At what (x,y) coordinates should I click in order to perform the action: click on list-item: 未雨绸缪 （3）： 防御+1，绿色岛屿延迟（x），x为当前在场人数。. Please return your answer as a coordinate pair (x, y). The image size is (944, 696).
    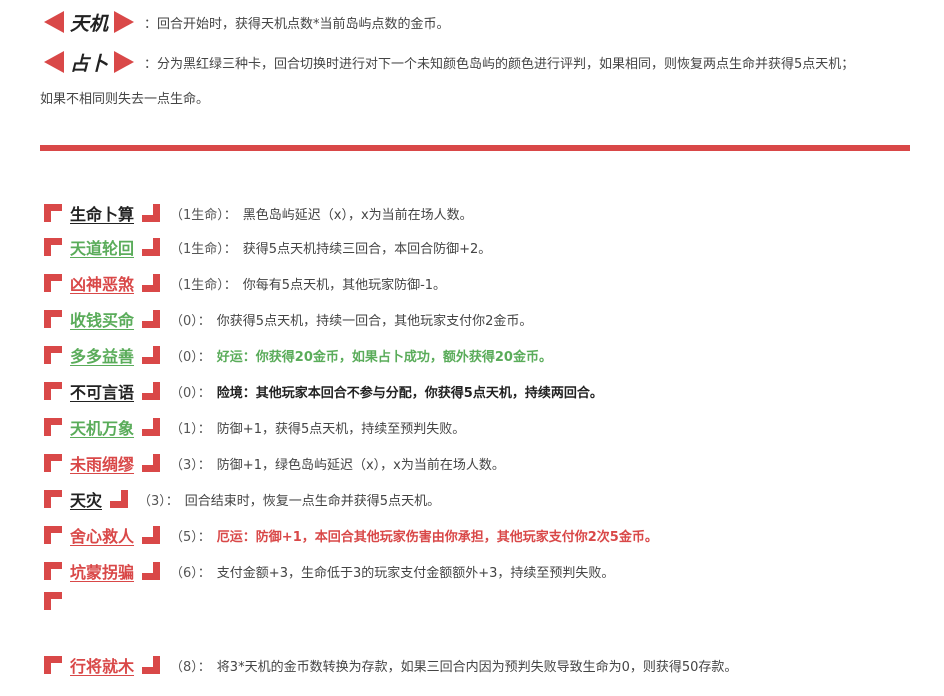
    Looking at the image, I should click on (274, 463).